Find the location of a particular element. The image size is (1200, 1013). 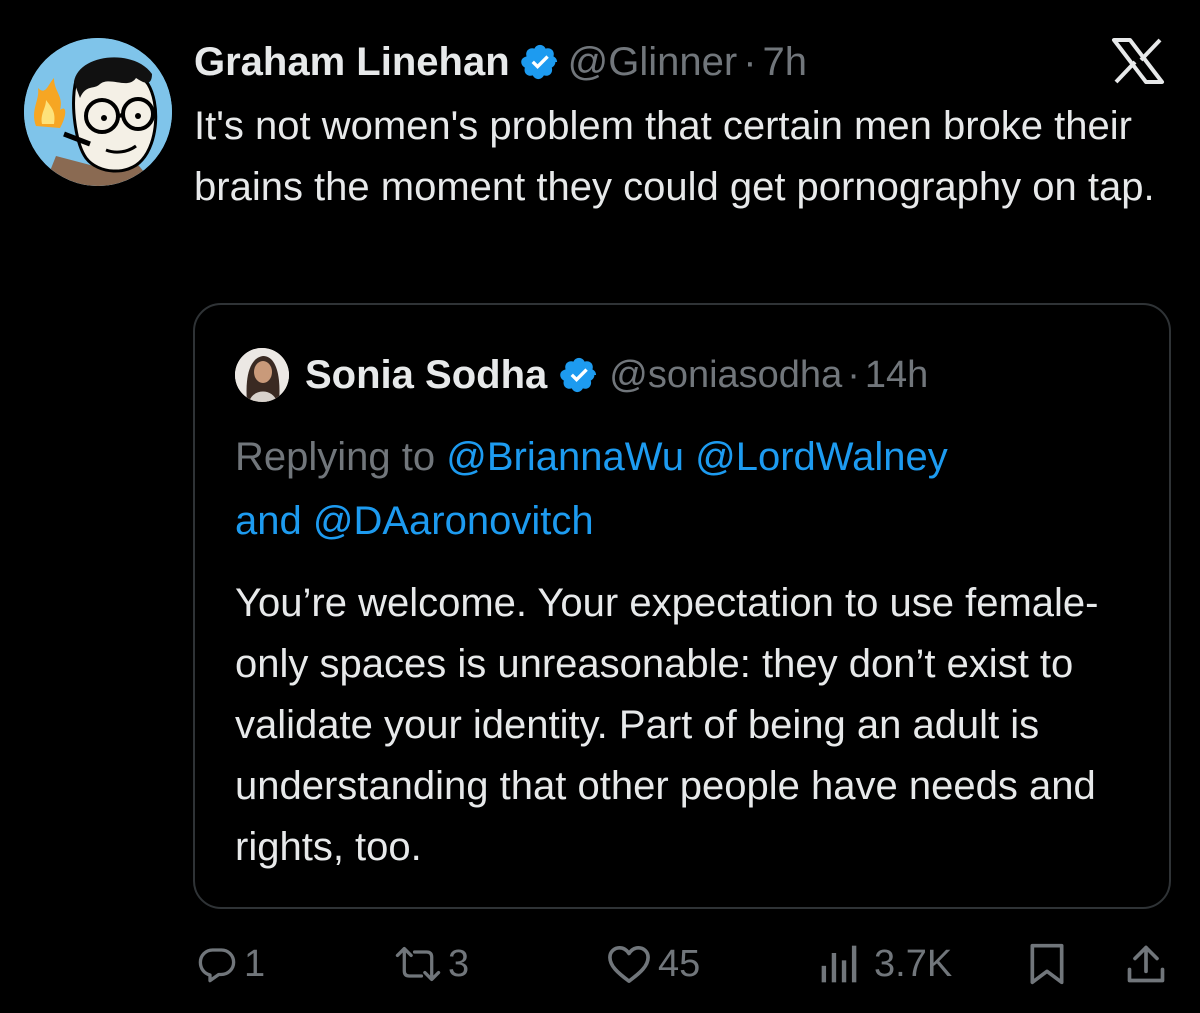

quoted-author-display-name: Sonia Sodha is located at coordinates (426, 375).